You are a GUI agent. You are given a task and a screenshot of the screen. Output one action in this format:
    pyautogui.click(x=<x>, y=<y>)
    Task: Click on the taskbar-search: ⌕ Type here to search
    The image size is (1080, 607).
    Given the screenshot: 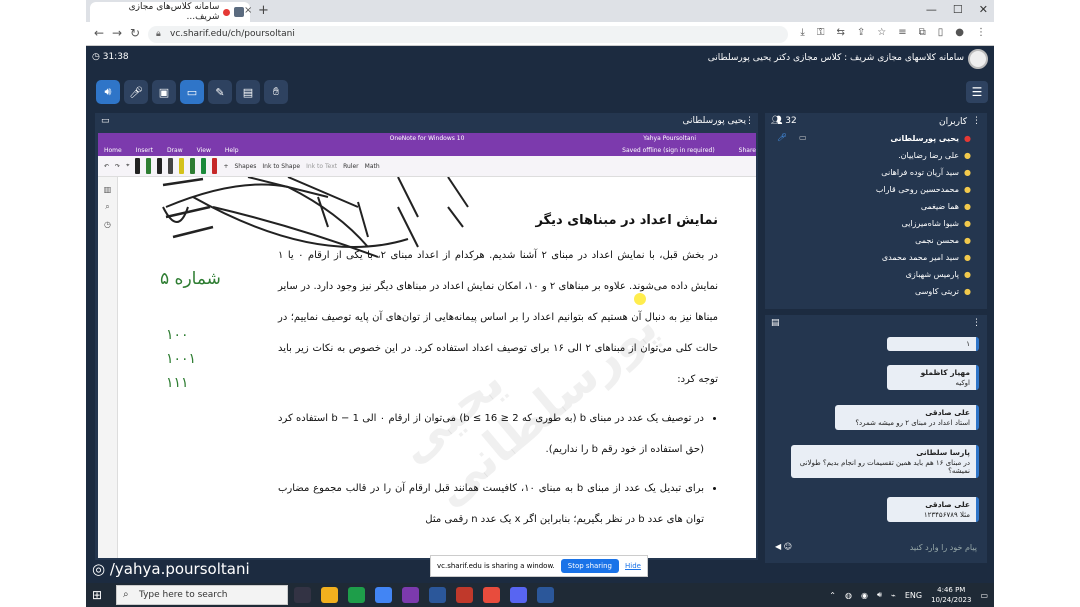 What is the action you would take?
    pyautogui.click(x=202, y=595)
    